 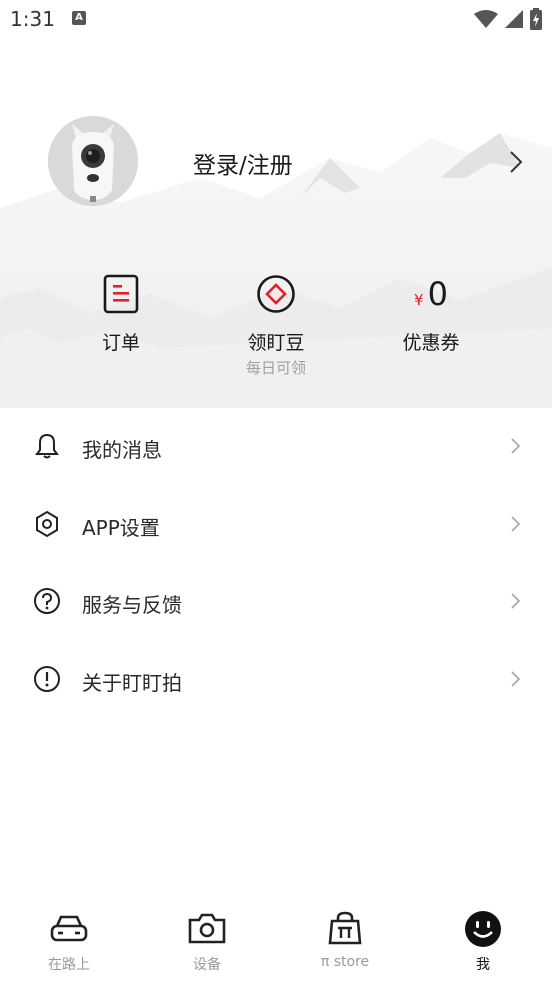 I want to click on notification-a-icon: A, so click(x=79, y=18).